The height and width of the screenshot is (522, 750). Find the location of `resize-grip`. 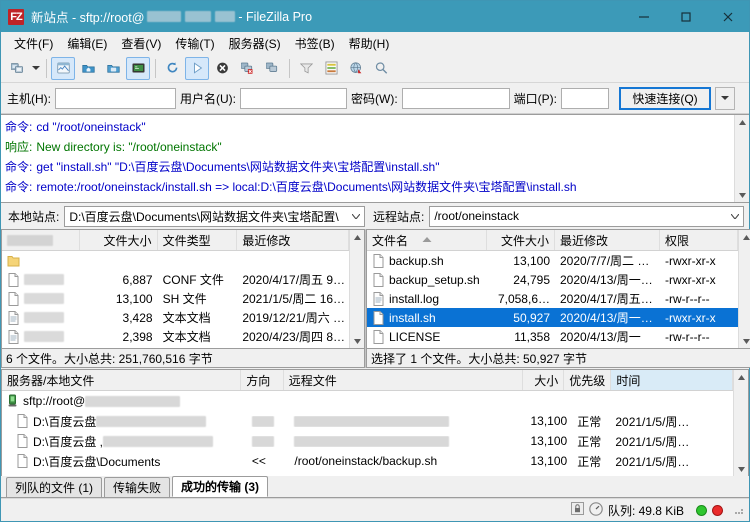

resize-grip is located at coordinates (739, 510).